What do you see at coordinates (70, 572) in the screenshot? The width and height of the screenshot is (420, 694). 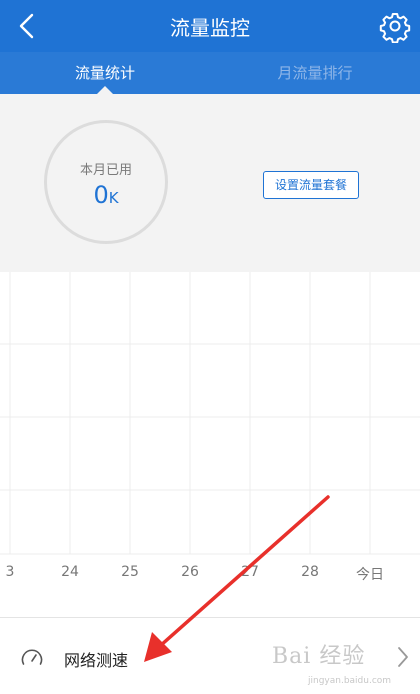 I see `x-tick-label: 24` at bounding box center [70, 572].